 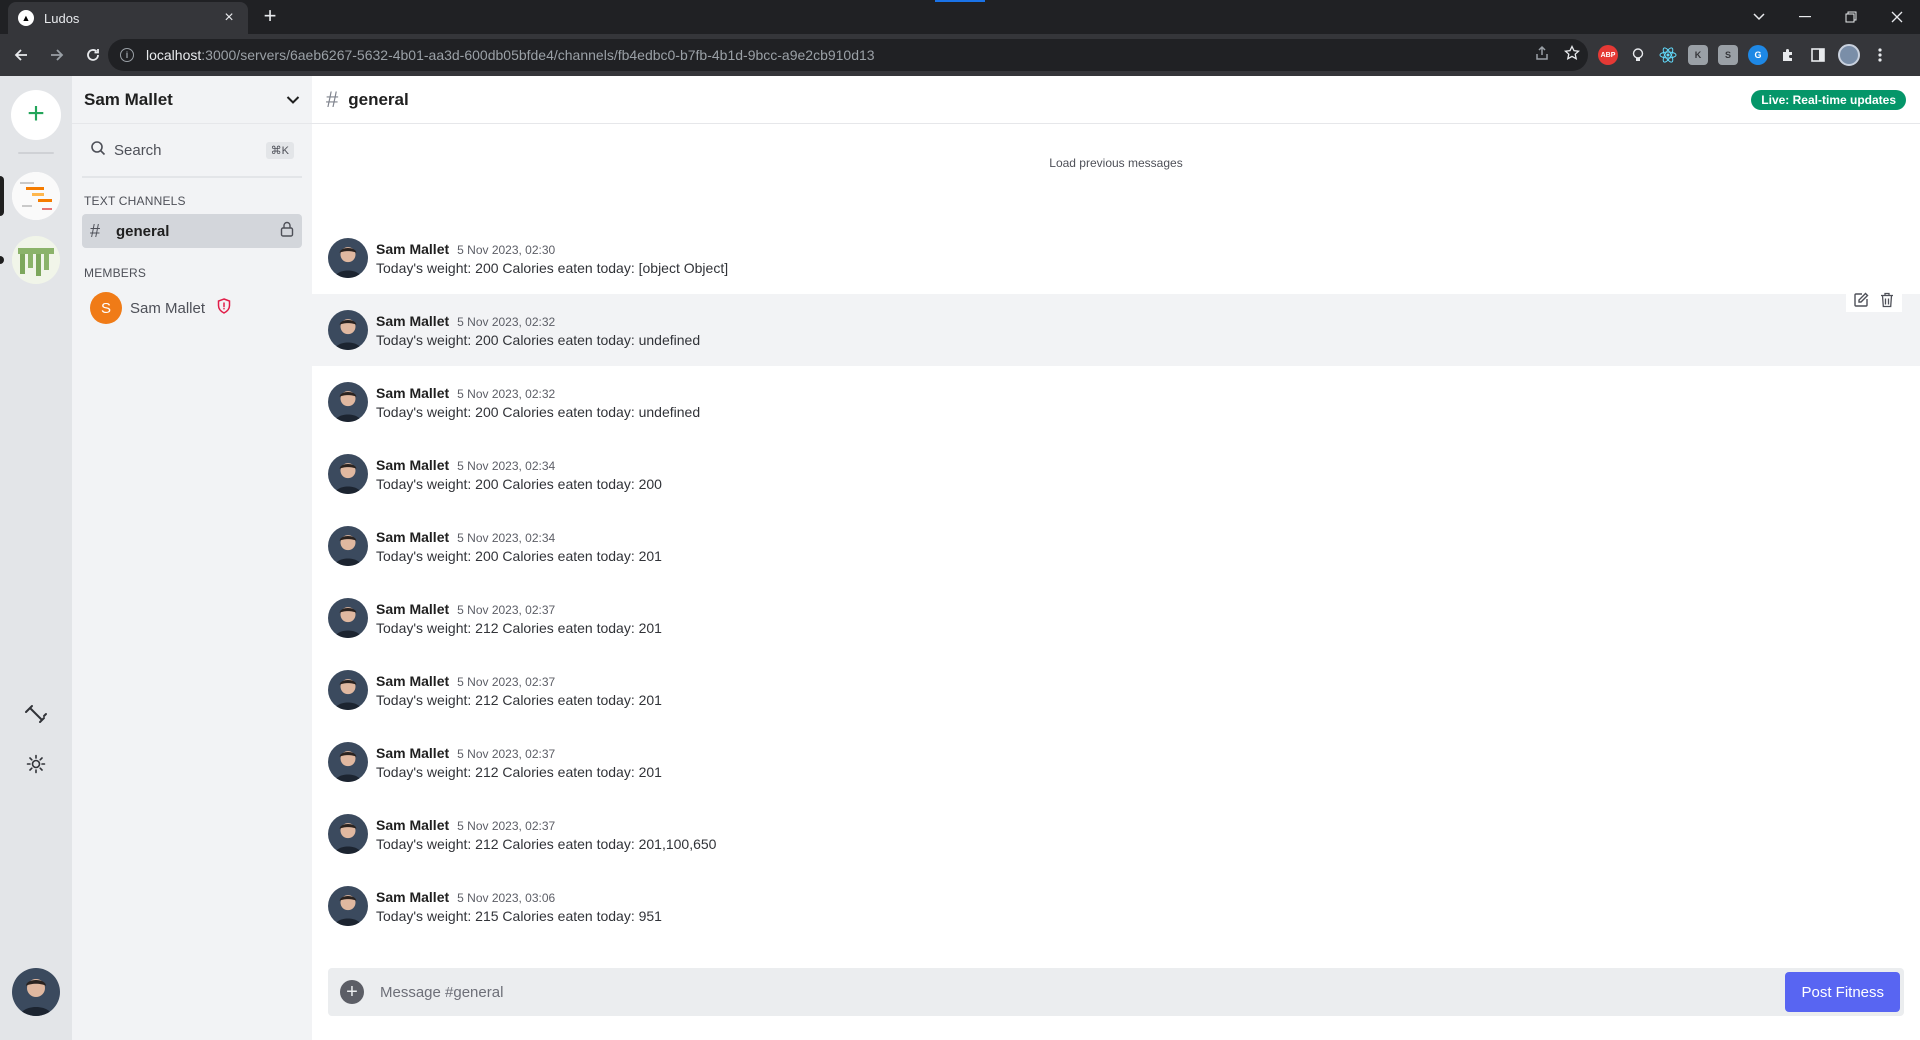 What do you see at coordinates (270, 17) in the screenshot?
I see `new-tab-icon: +` at bounding box center [270, 17].